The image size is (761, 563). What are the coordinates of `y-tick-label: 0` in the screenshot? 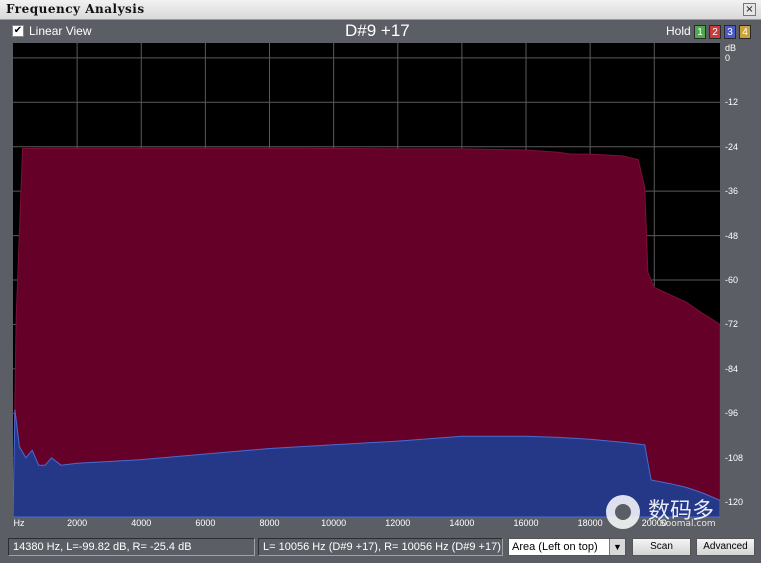 It's located at (728, 57).